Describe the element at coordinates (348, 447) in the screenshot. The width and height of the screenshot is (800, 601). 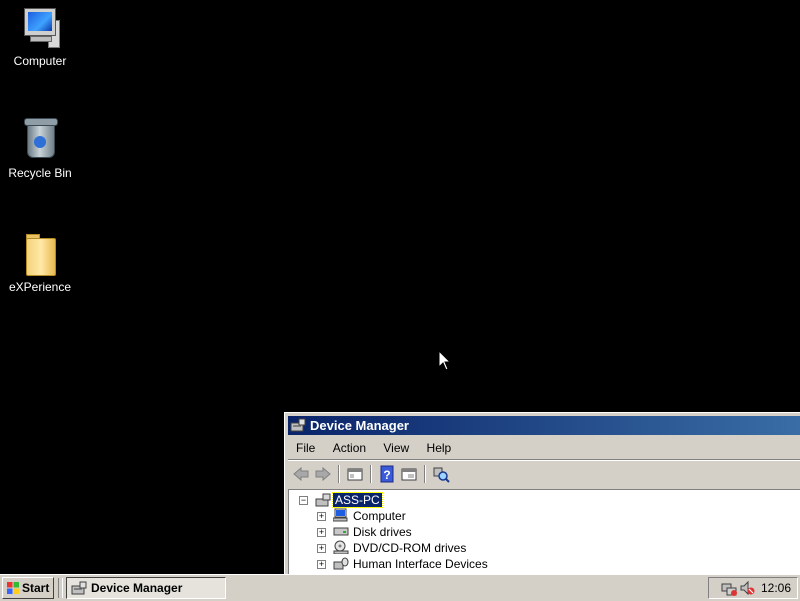
I see `menu-action: Action` at that location.